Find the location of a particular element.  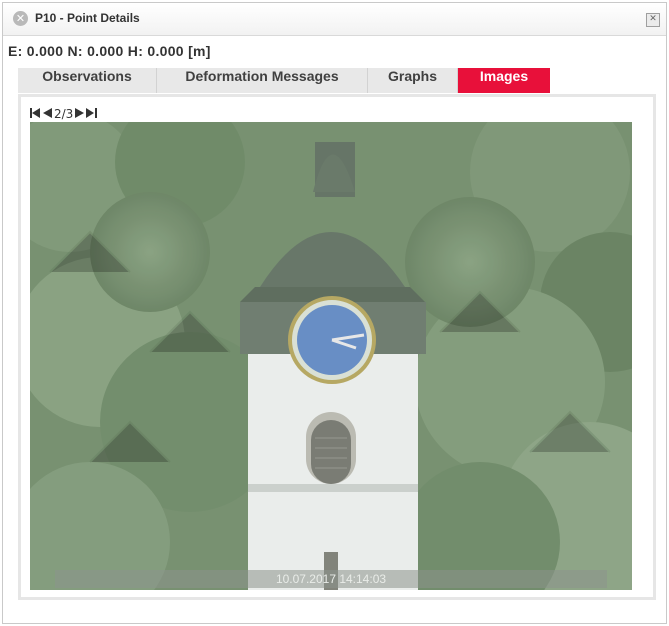

close-icon: ✕ is located at coordinates (653, 20).